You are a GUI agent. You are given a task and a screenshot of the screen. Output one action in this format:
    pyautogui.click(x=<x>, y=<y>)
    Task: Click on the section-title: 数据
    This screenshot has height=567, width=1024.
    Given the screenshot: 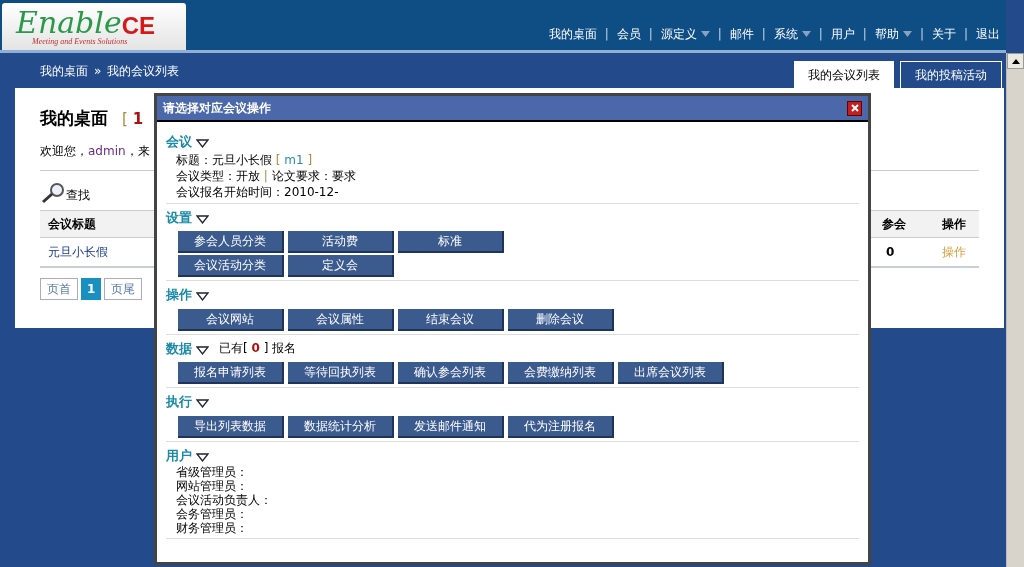 What is the action you would take?
    pyautogui.click(x=179, y=348)
    